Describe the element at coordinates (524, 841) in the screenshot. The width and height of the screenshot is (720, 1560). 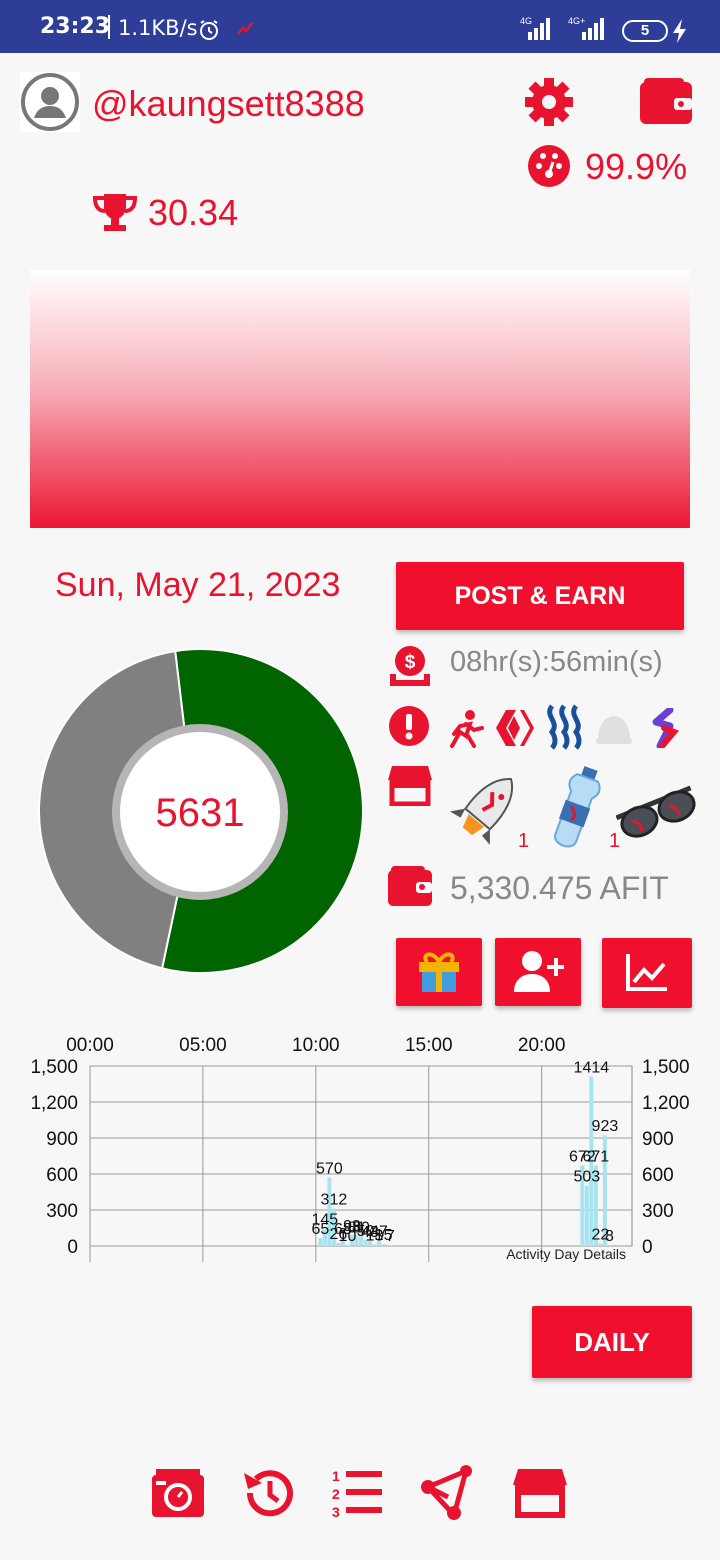
I see `rocket-count: 1` at that location.